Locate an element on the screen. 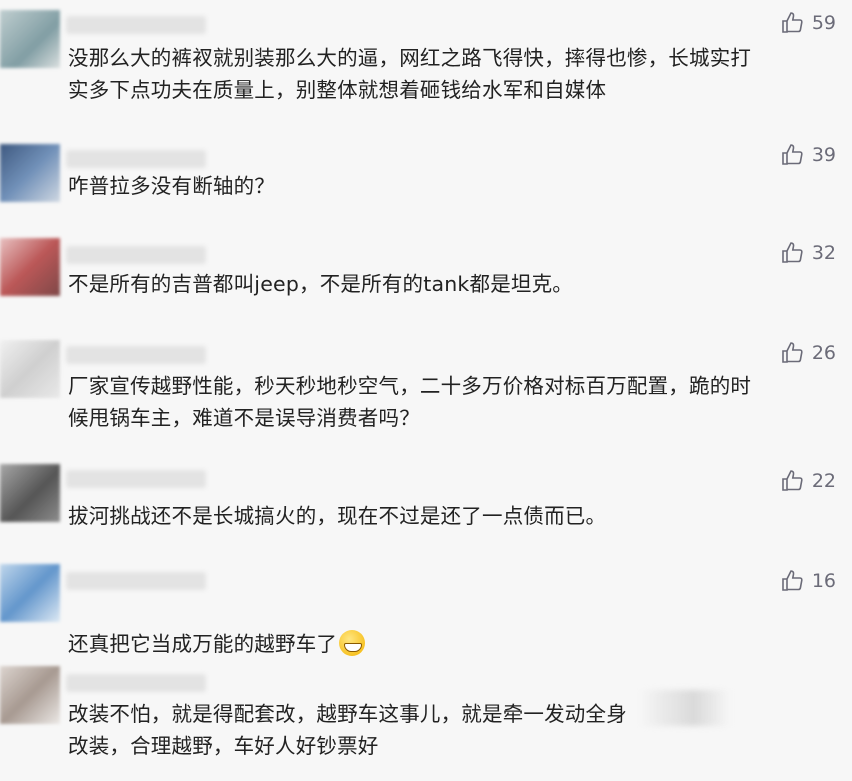 The width and height of the screenshot is (852, 781). like-count: 26 is located at coordinates (823, 353).